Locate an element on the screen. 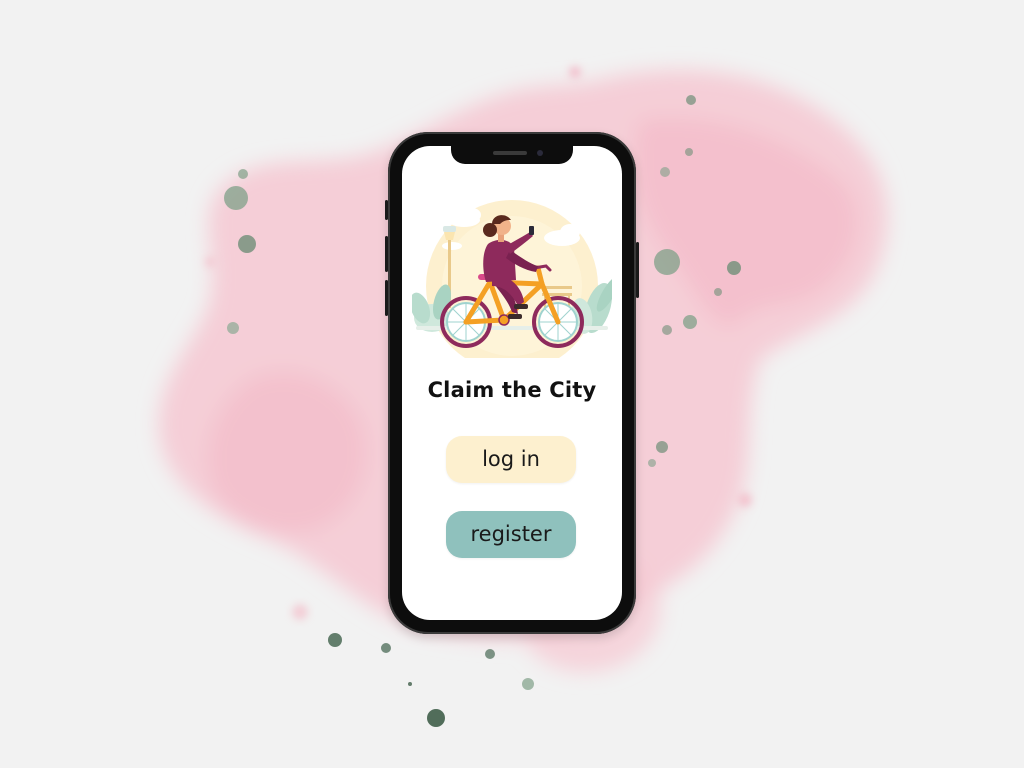 This screenshot has height=768, width=1024. phone-screen: Claim the City log in register is located at coordinates (512, 383).